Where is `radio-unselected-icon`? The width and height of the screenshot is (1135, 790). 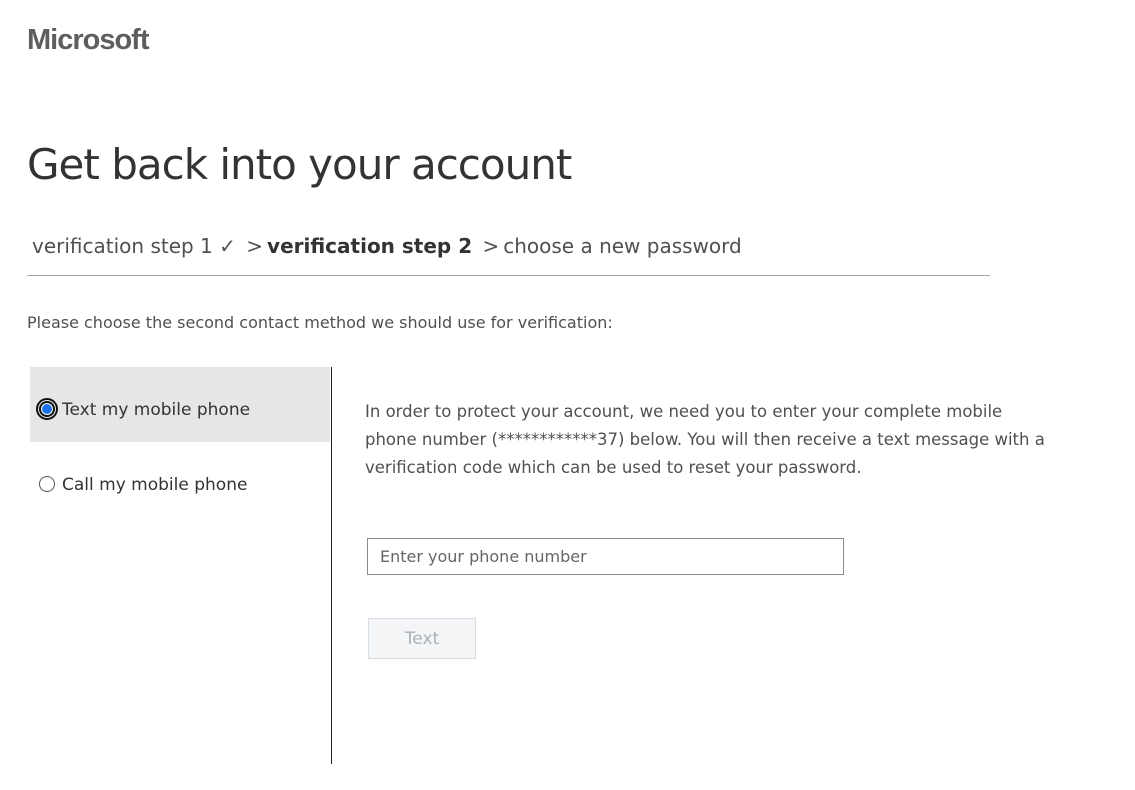 radio-unselected-icon is located at coordinates (47, 484).